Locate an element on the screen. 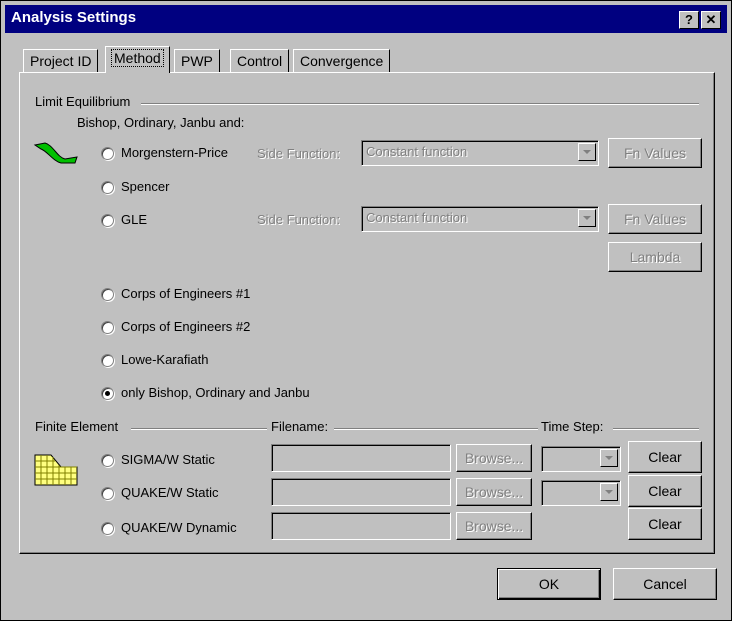 The height and width of the screenshot is (623, 734). gle-radio is located at coordinates (107, 220).